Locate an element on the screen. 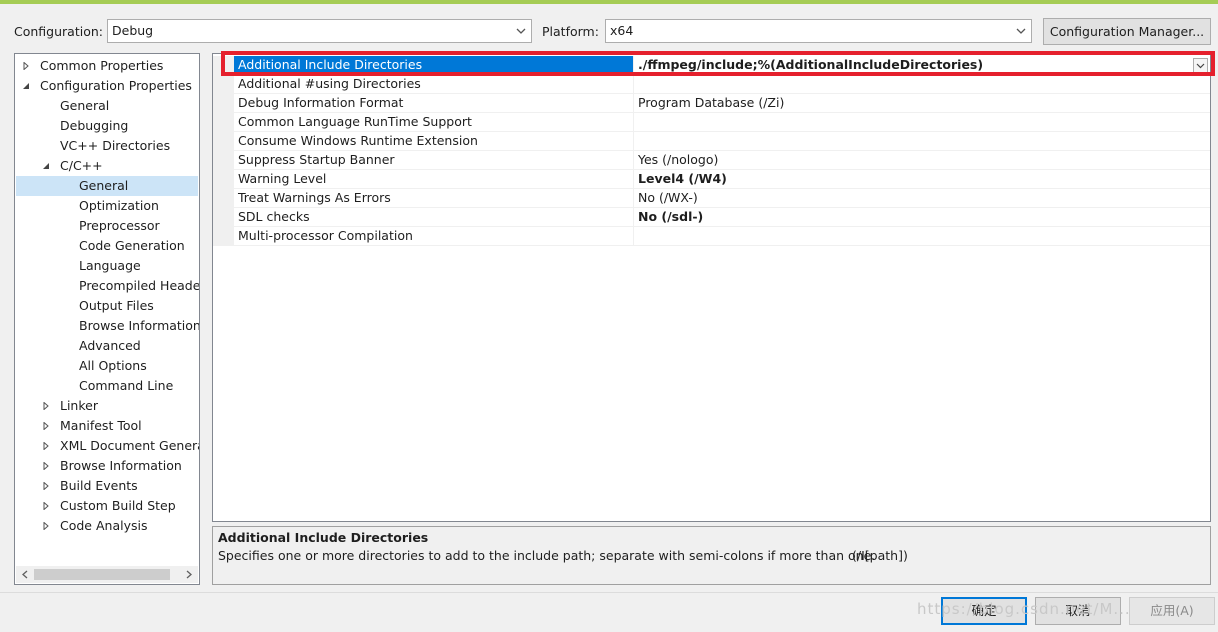 Image resolution: width=1218 pixels, height=632 pixels. scroll-right-icon is located at coordinates (189, 574).